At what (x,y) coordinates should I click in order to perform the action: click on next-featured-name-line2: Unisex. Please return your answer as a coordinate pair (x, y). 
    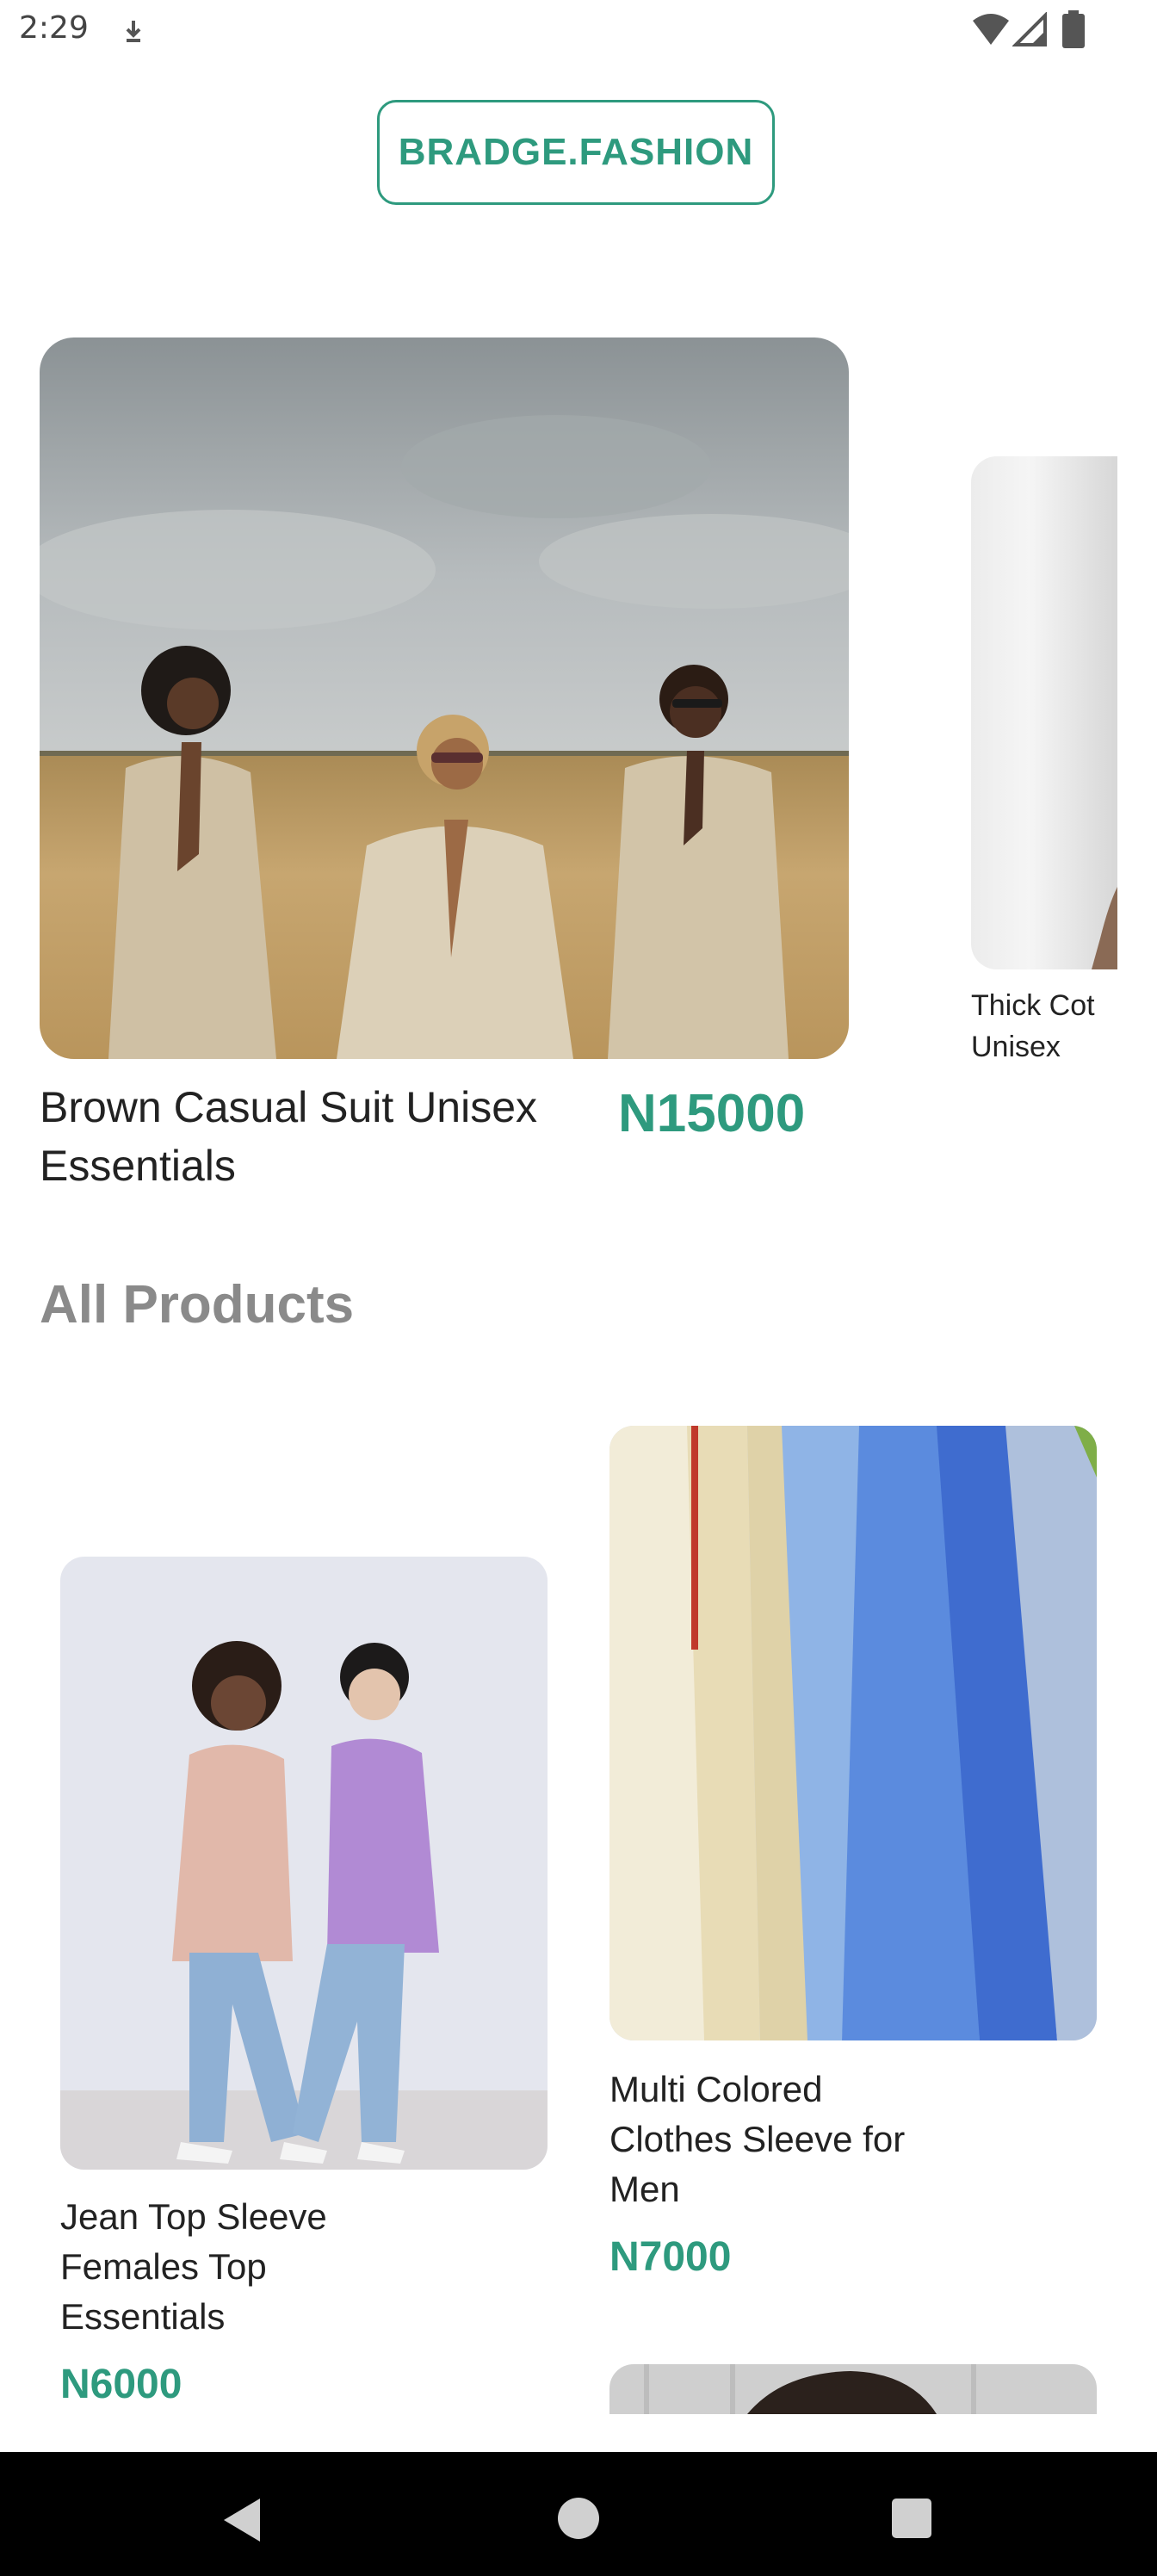
    Looking at the image, I should click on (1016, 1047).